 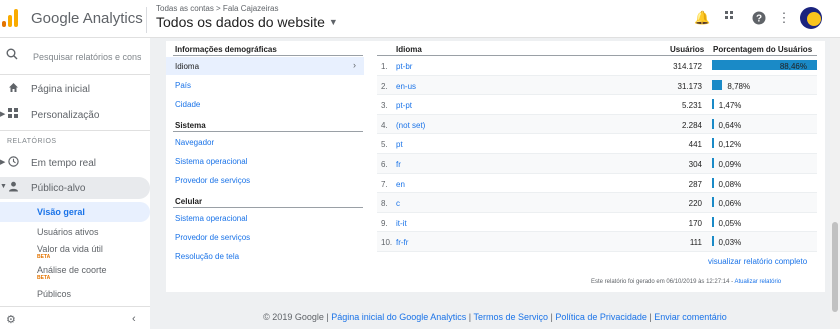 What do you see at coordinates (3, 114) in the screenshot?
I see `expand-arrow-icon: ▶` at bounding box center [3, 114].